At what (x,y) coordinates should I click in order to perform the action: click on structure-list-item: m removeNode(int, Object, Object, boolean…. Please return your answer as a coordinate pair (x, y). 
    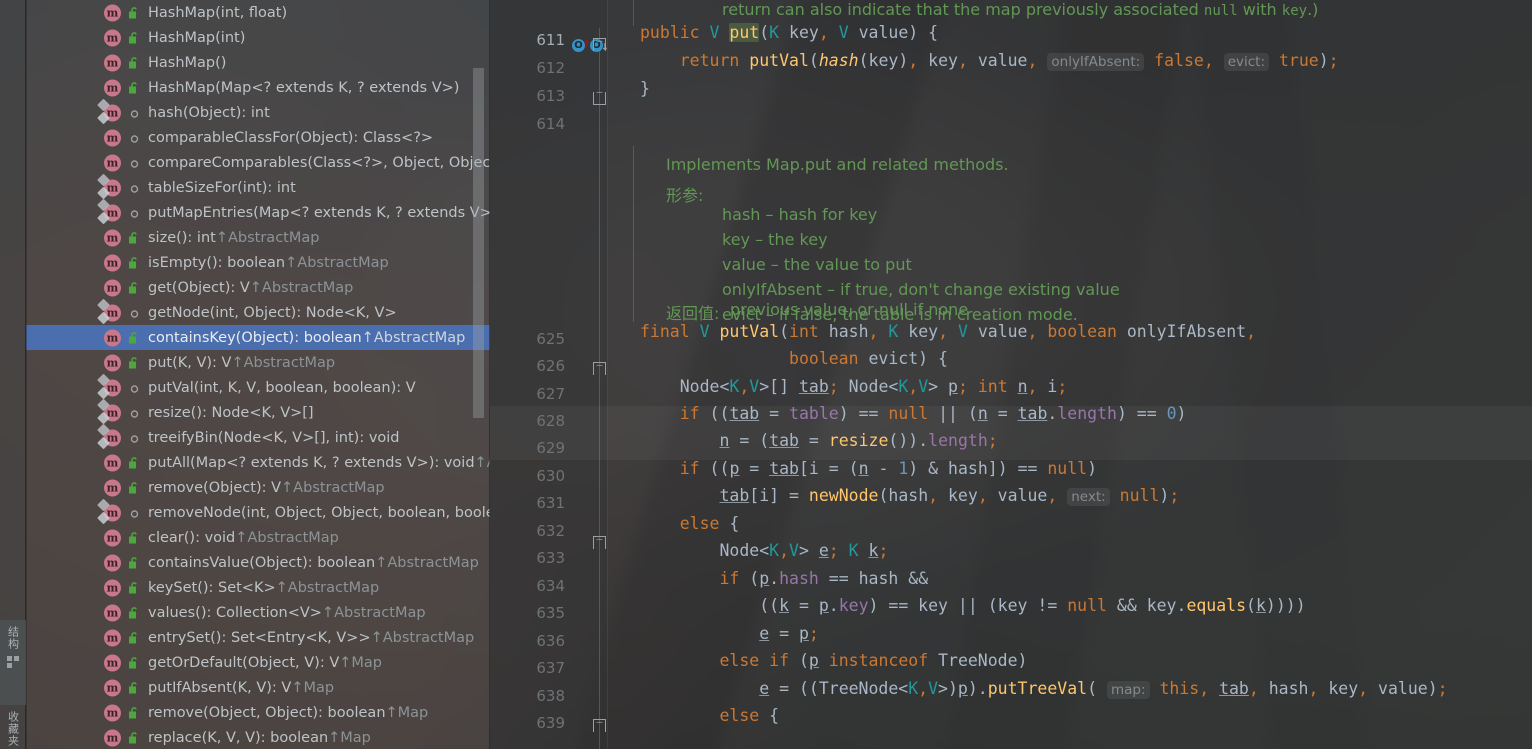
    Looking at the image, I should click on (258, 512).